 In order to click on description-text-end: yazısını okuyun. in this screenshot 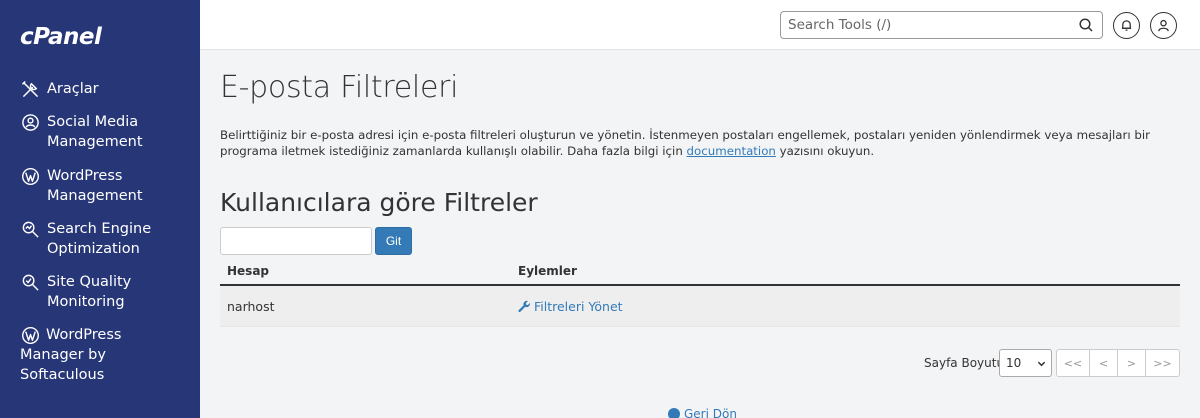, I will do `click(825, 151)`.